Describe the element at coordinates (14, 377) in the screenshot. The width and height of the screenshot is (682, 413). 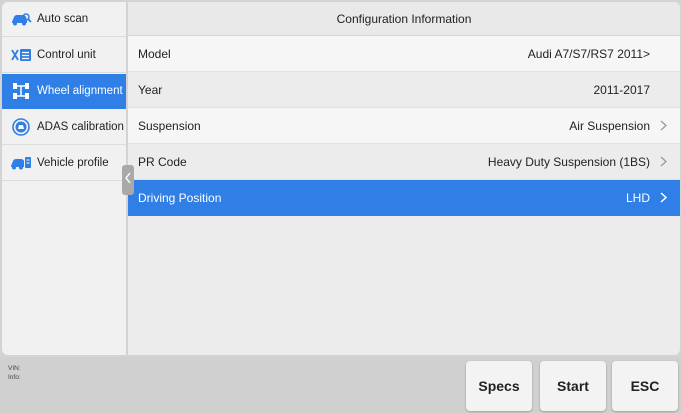
I see `info-label: Info:` at that location.